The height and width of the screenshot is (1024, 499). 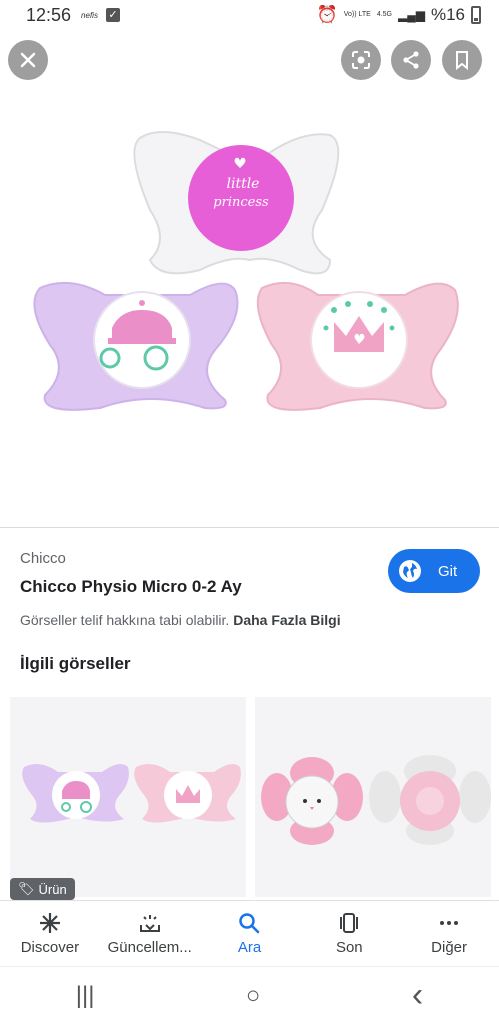 I want to click on status-right: ⏰ Vo)) LTE 4.5G ▂▄▆ %16, so click(x=399, y=15).